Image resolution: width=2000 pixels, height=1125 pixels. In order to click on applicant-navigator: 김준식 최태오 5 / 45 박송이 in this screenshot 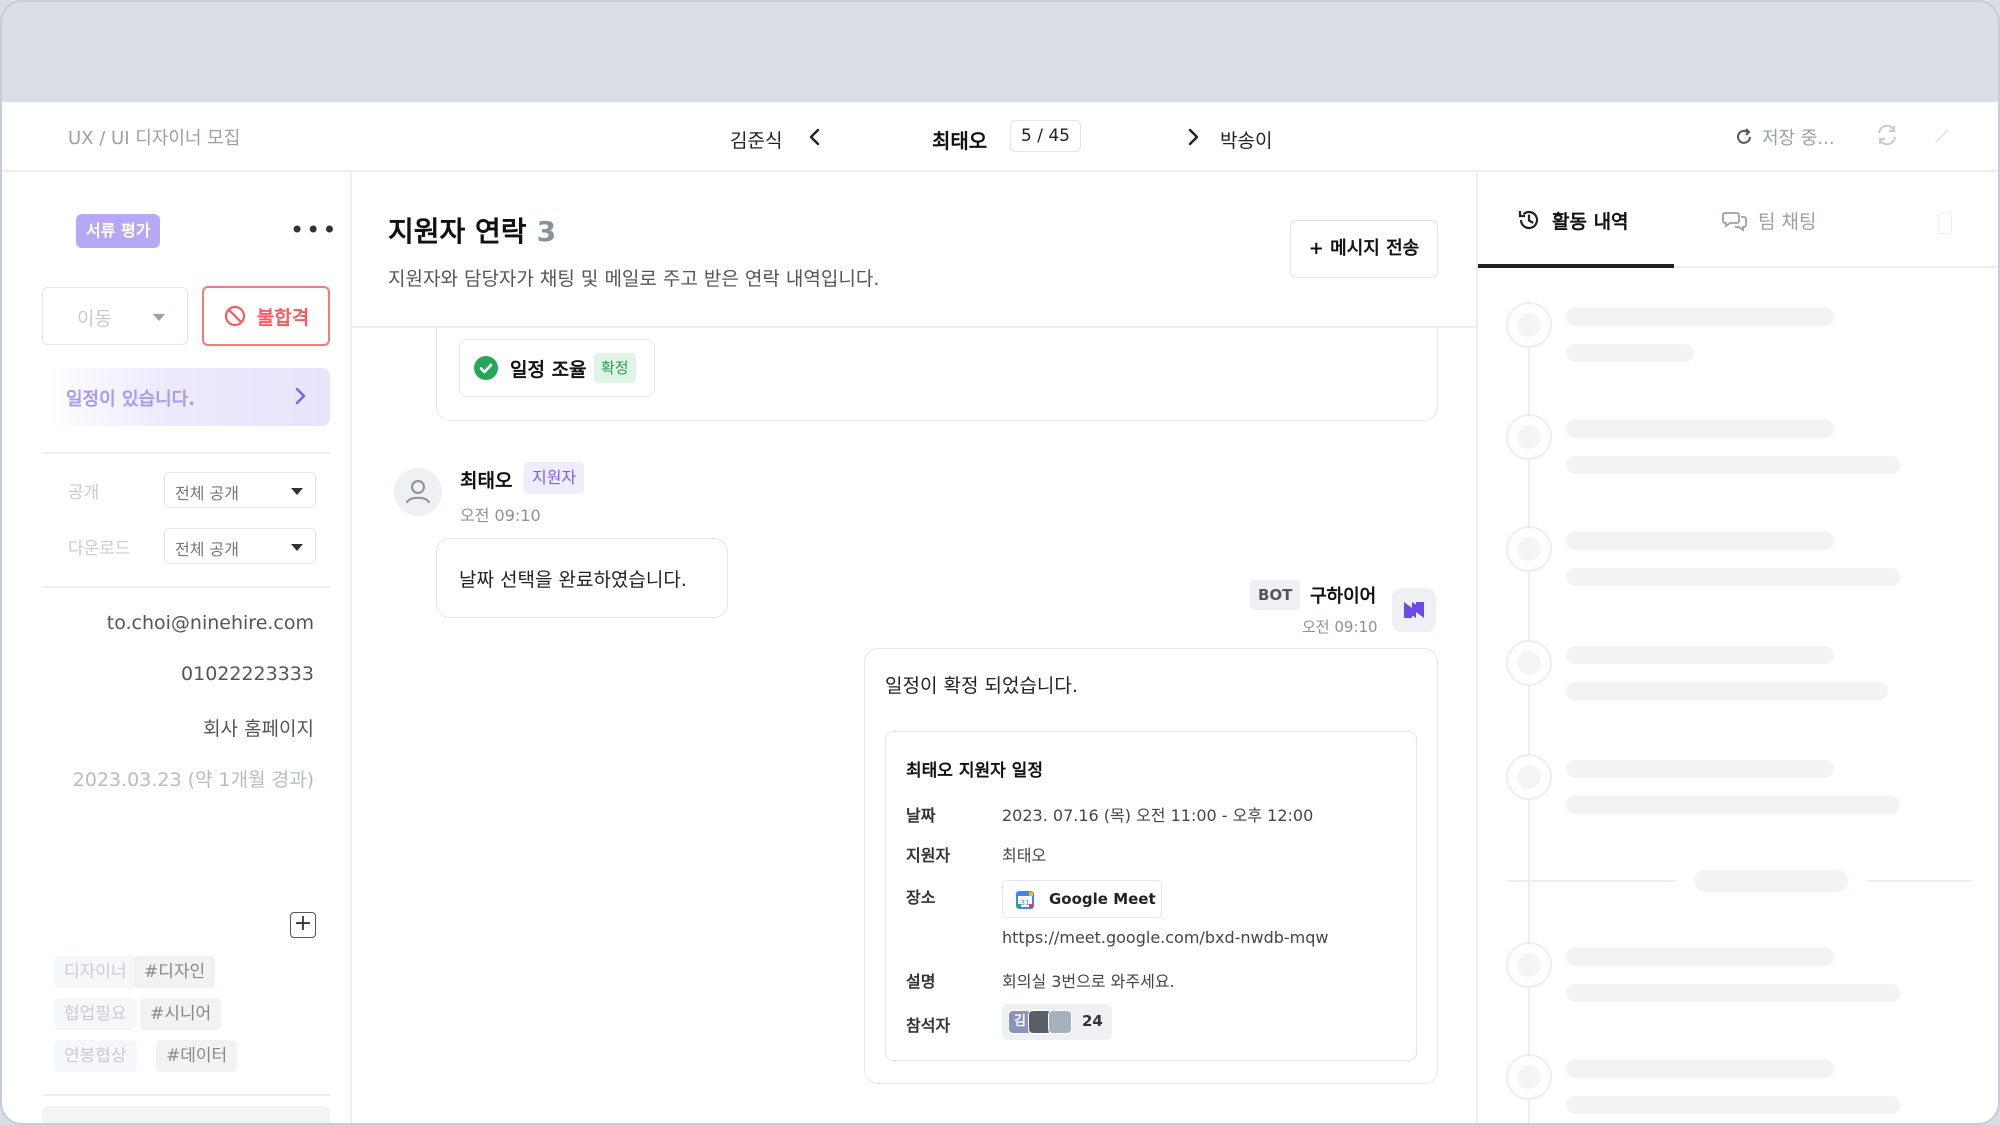, I will do `click(1002, 137)`.